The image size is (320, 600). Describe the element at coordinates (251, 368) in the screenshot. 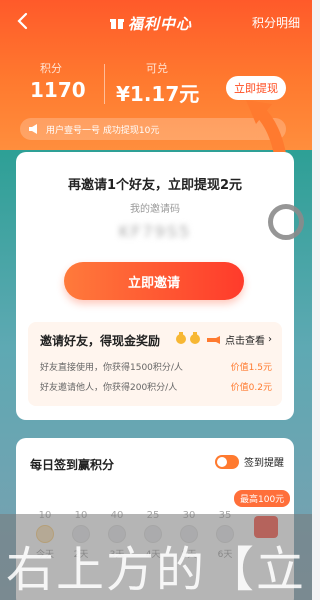

I see `reward-row-value: 价值1.5元` at that location.